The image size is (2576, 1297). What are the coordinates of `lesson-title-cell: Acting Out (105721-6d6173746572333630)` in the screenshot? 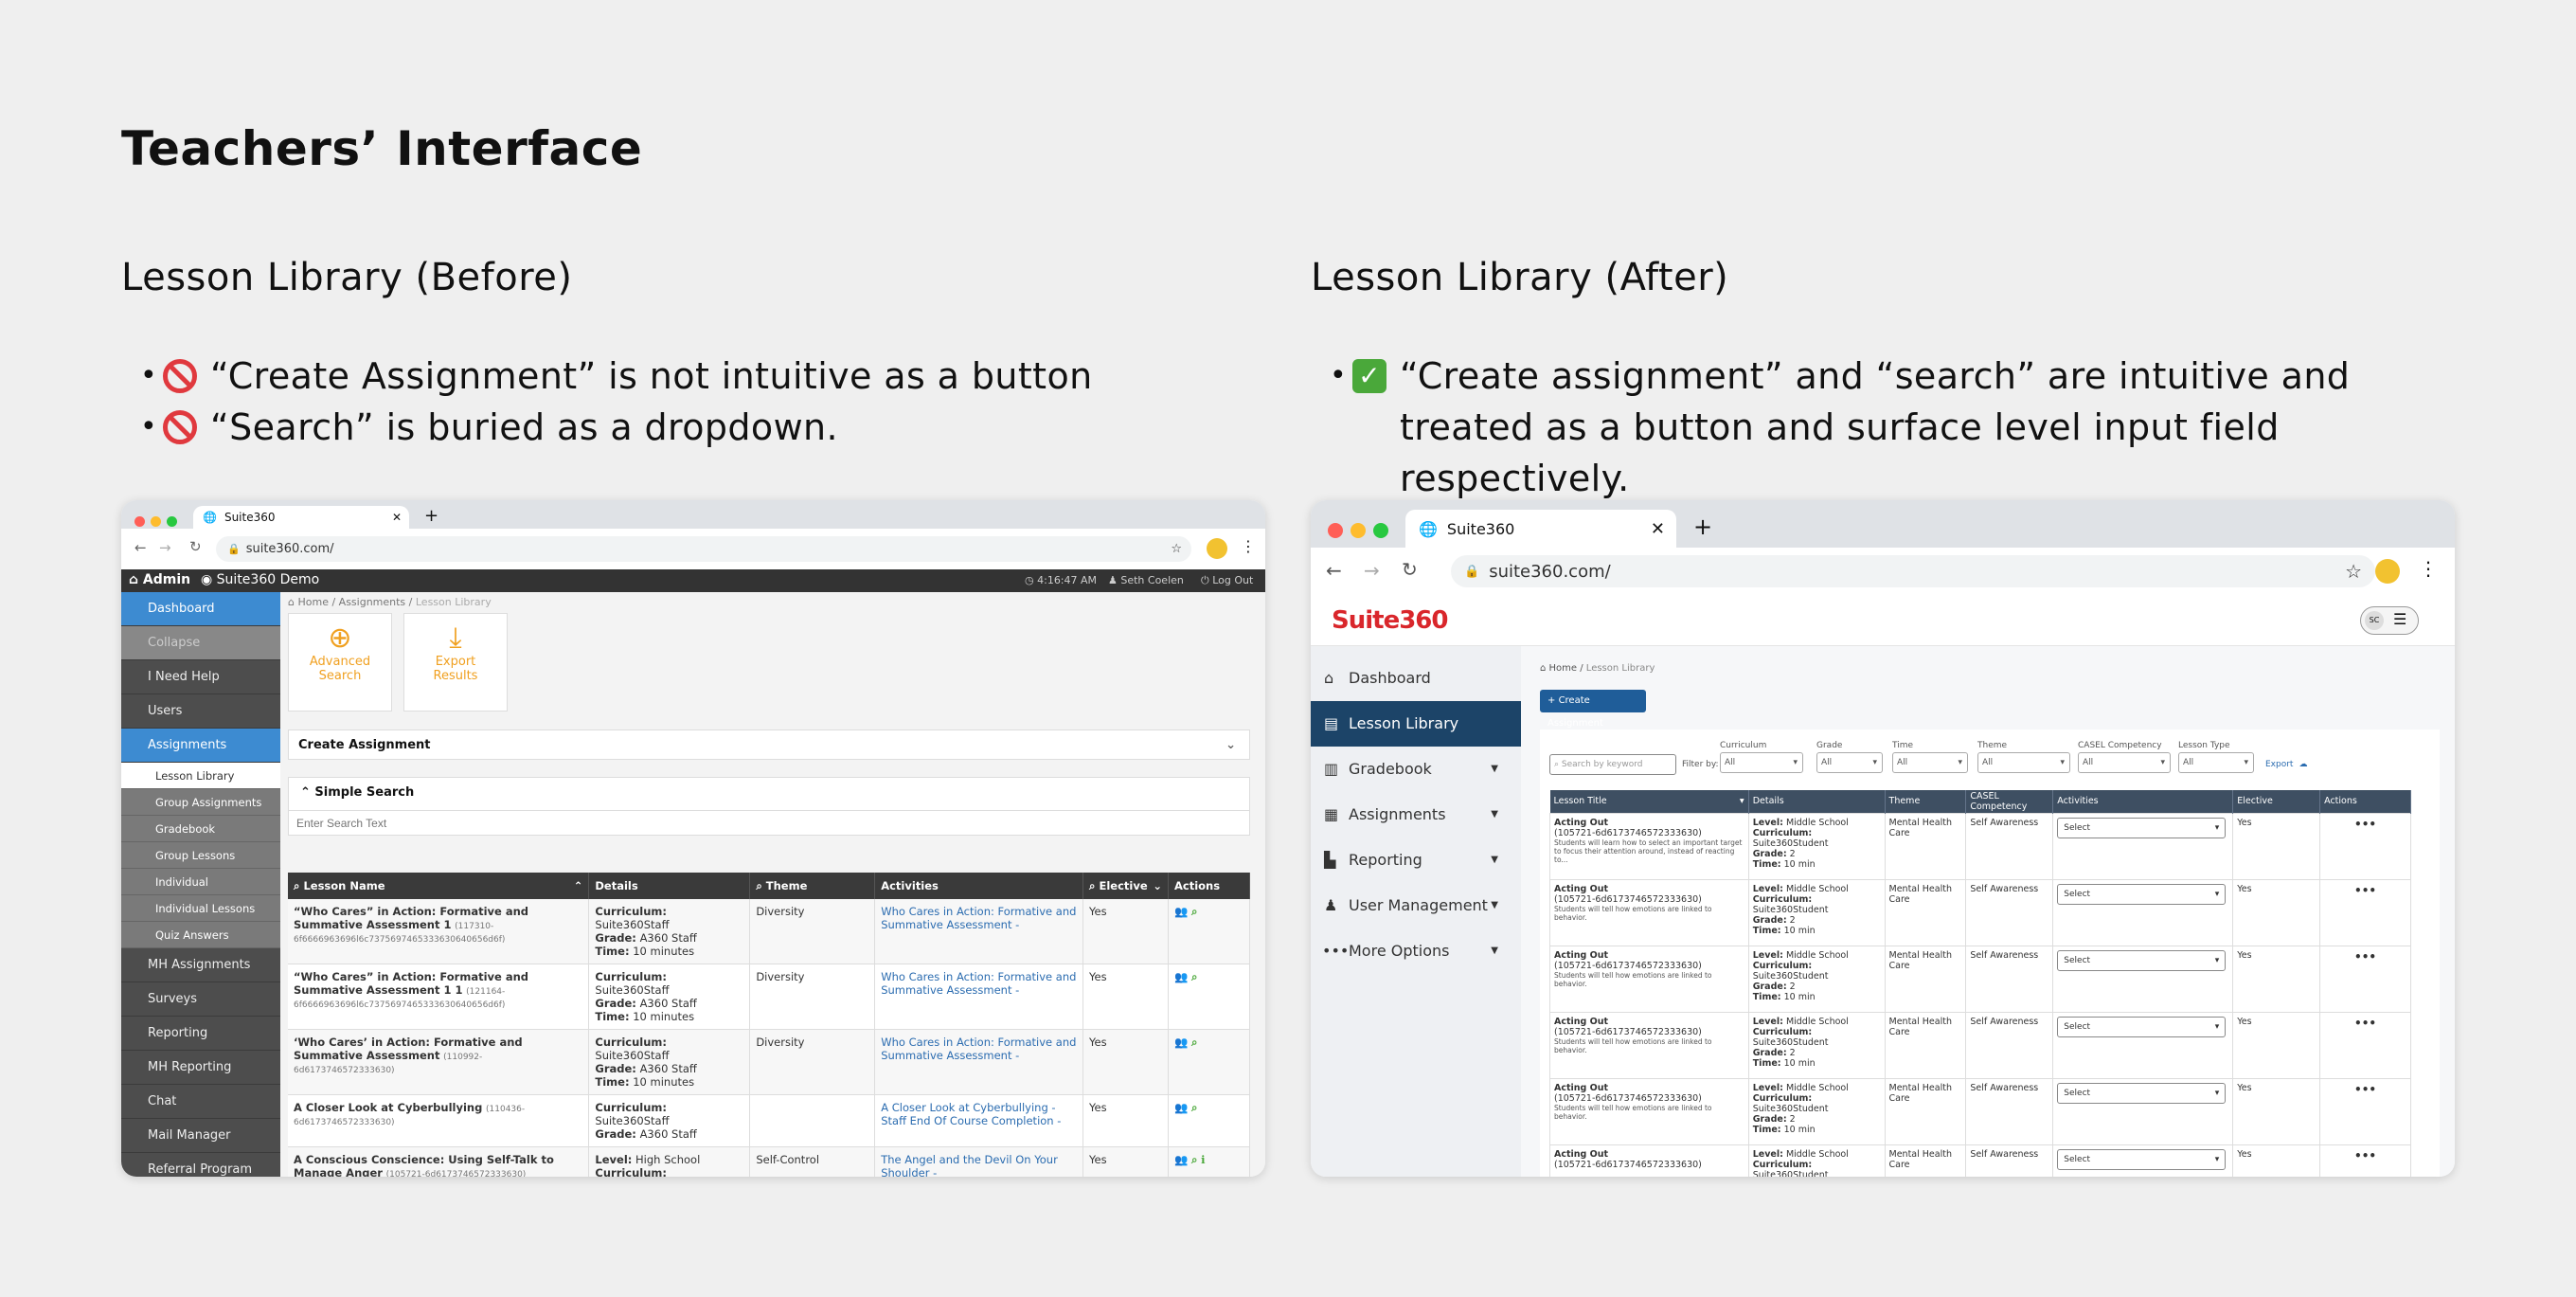 It's located at (1649, 1160).